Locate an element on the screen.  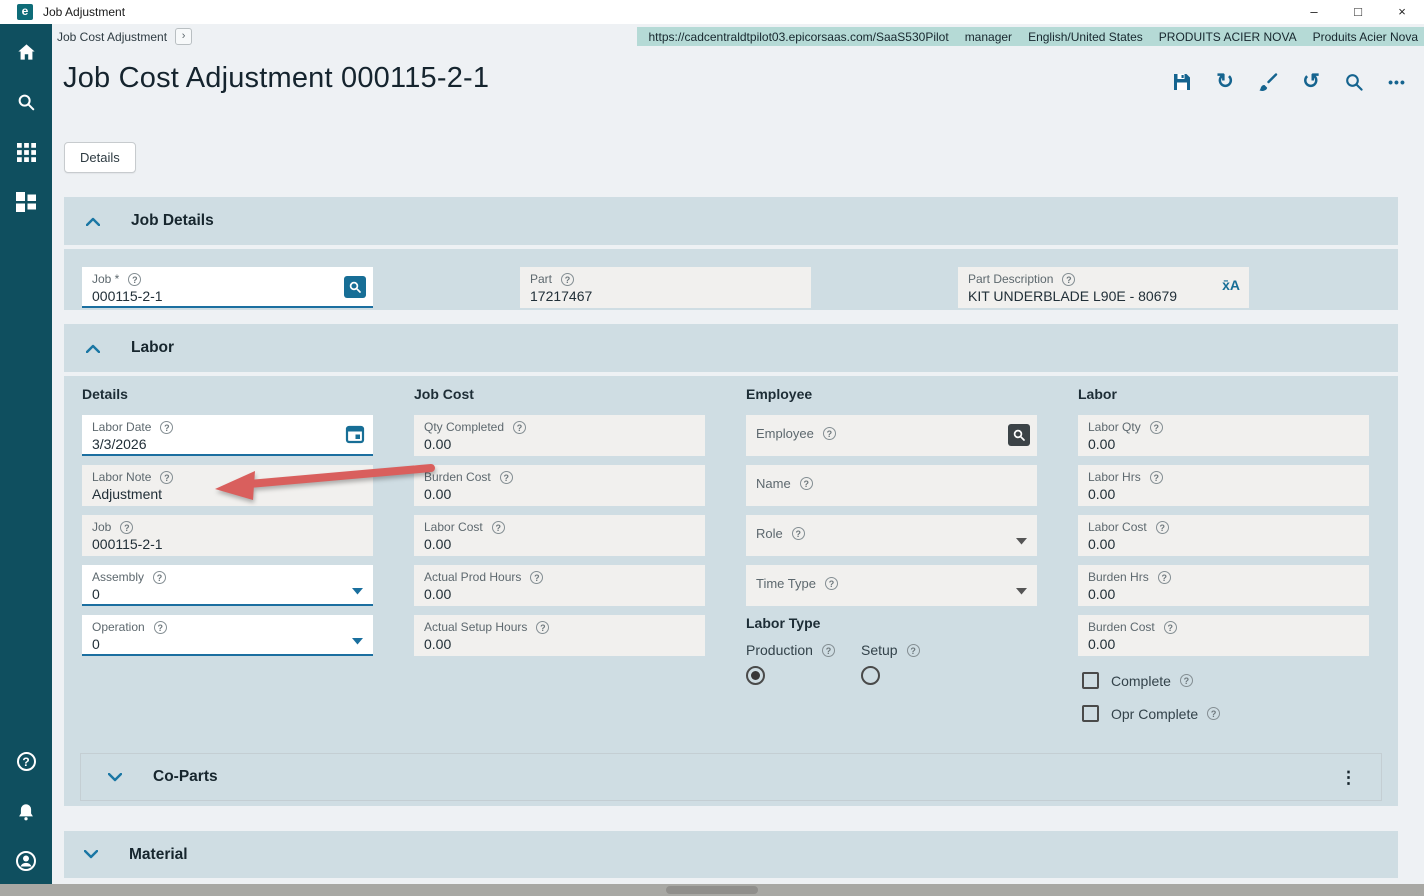
opr-complete-checkbox is located at coordinates (1090, 713).